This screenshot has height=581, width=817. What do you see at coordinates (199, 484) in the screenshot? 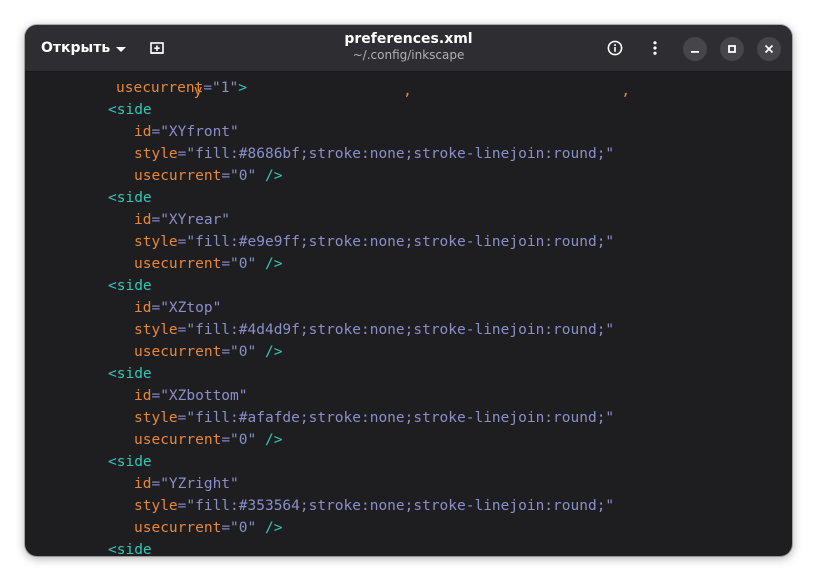
I see `attr-value: "YZright"` at bounding box center [199, 484].